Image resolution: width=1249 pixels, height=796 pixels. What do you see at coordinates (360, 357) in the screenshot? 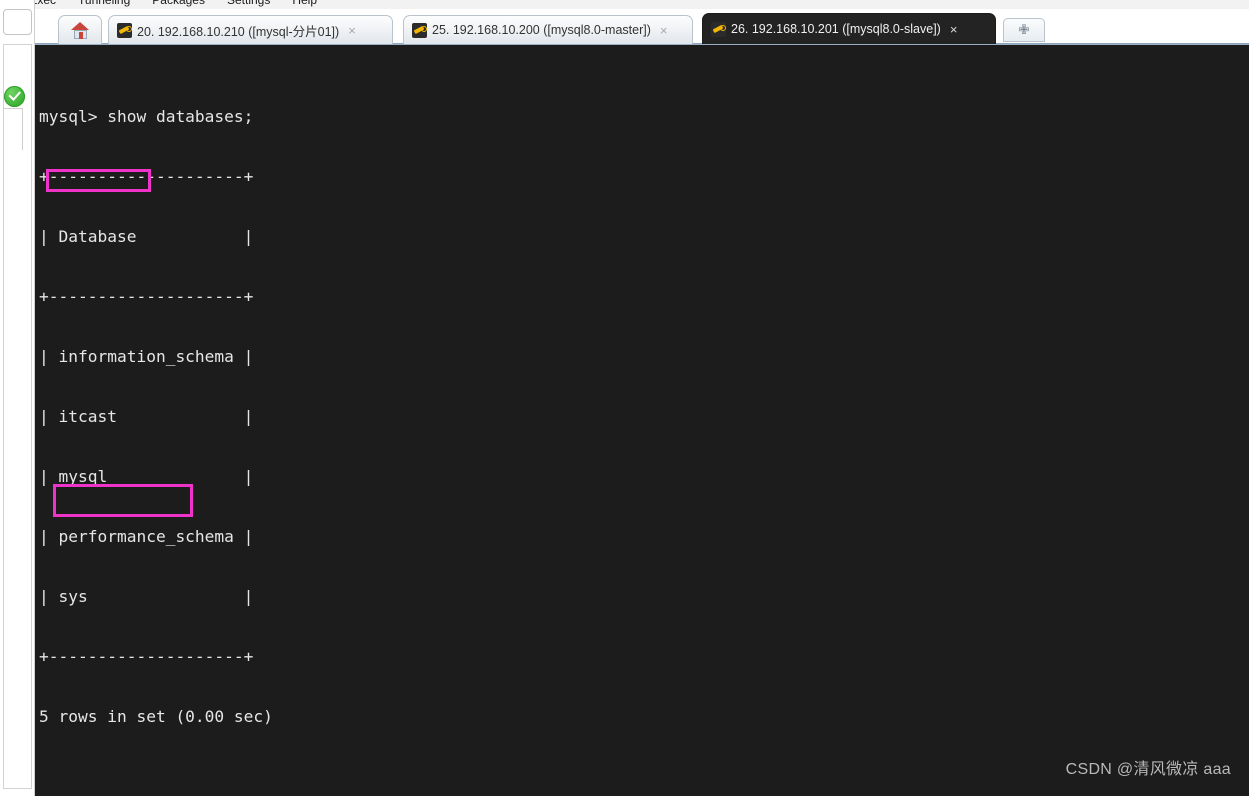
I see `terminal-line: | information_schema |` at bounding box center [360, 357].